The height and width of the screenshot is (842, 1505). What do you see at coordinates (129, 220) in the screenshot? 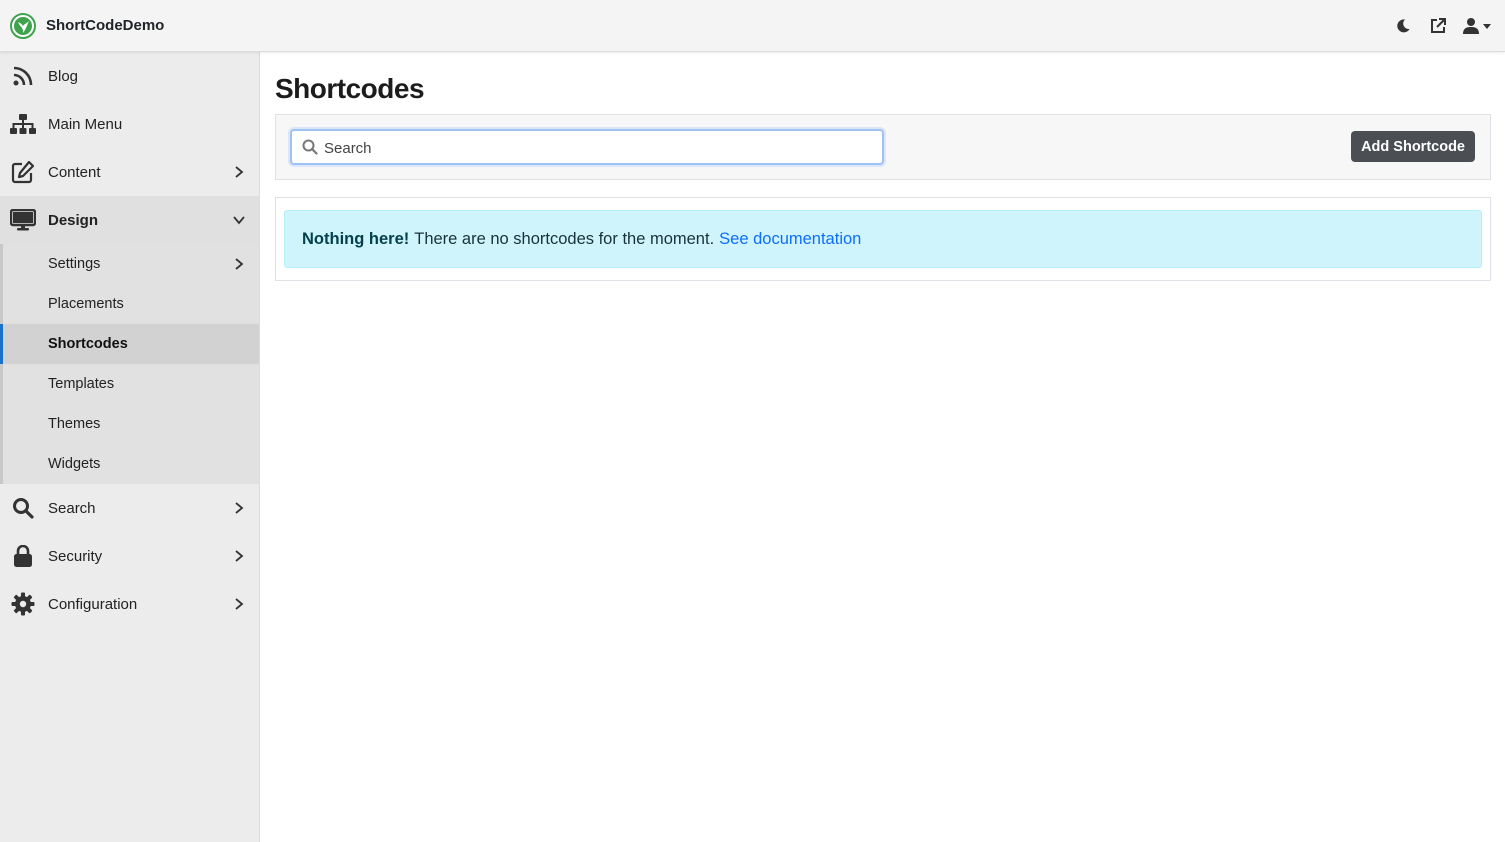
I see `sidebar-item-design: Design` at bounding box center [129, 220].